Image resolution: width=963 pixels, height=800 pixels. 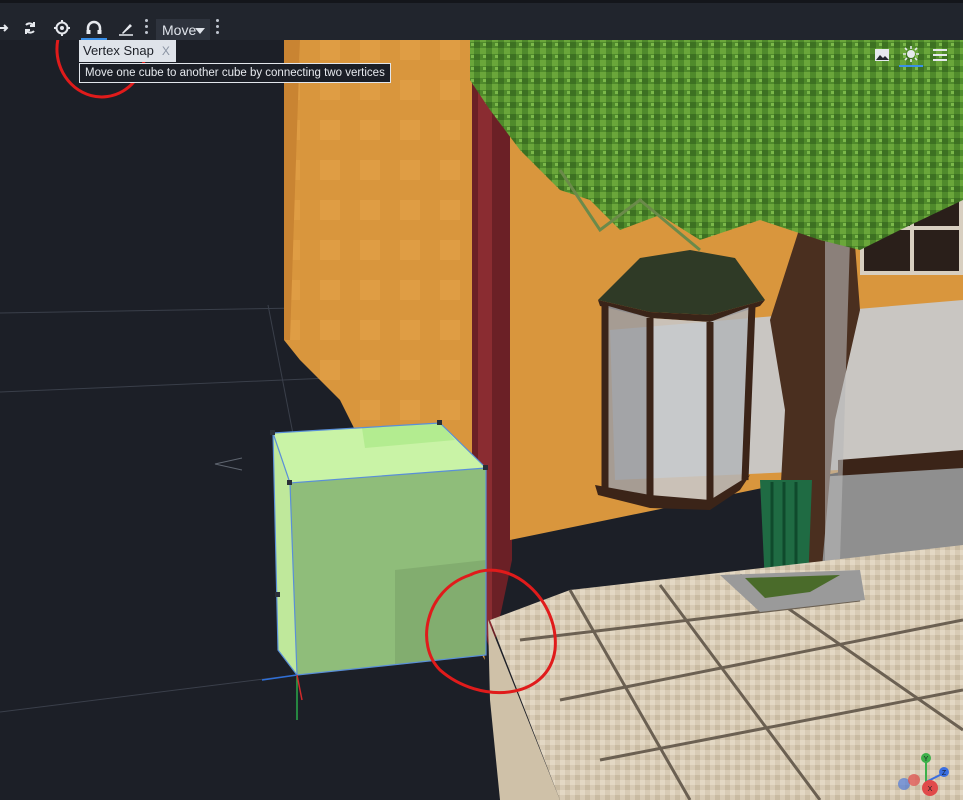 I want to click on brush-icon, so click(x=126, y=28).